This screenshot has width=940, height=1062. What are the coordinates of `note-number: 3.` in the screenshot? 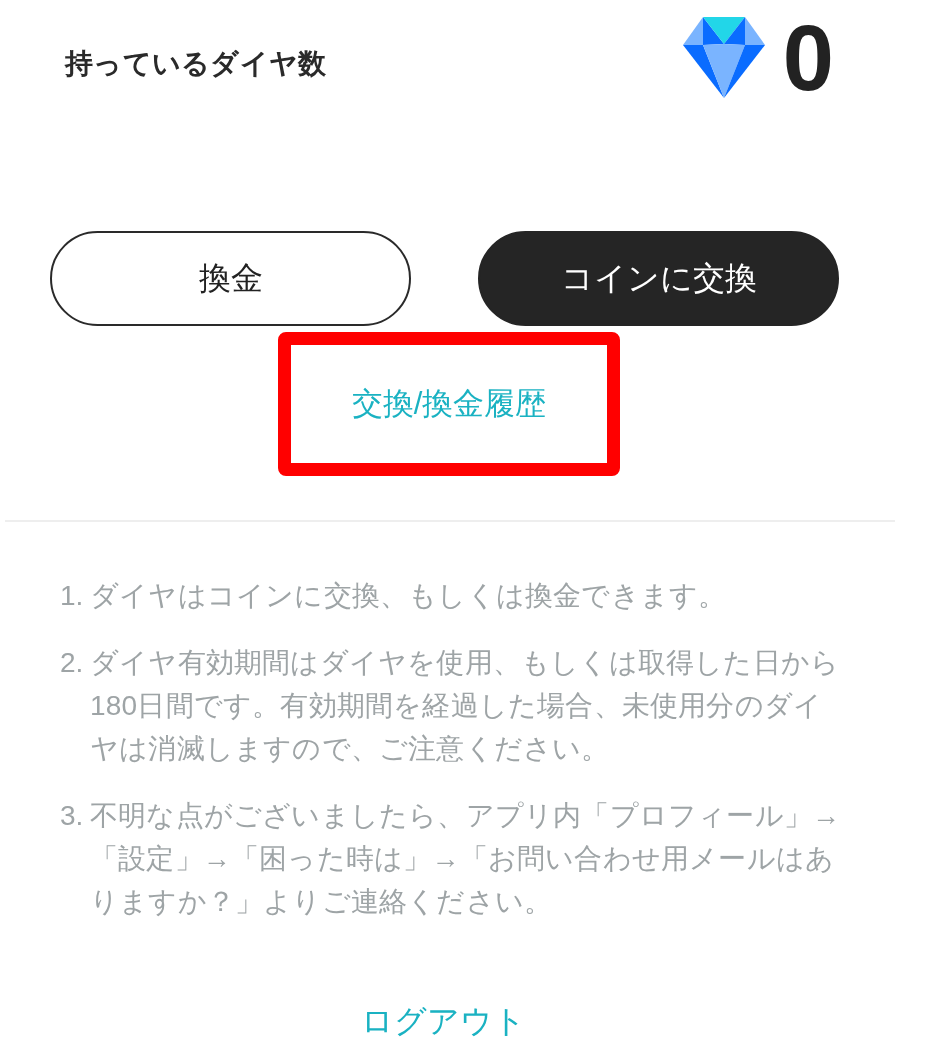 It's located at (72, 816).